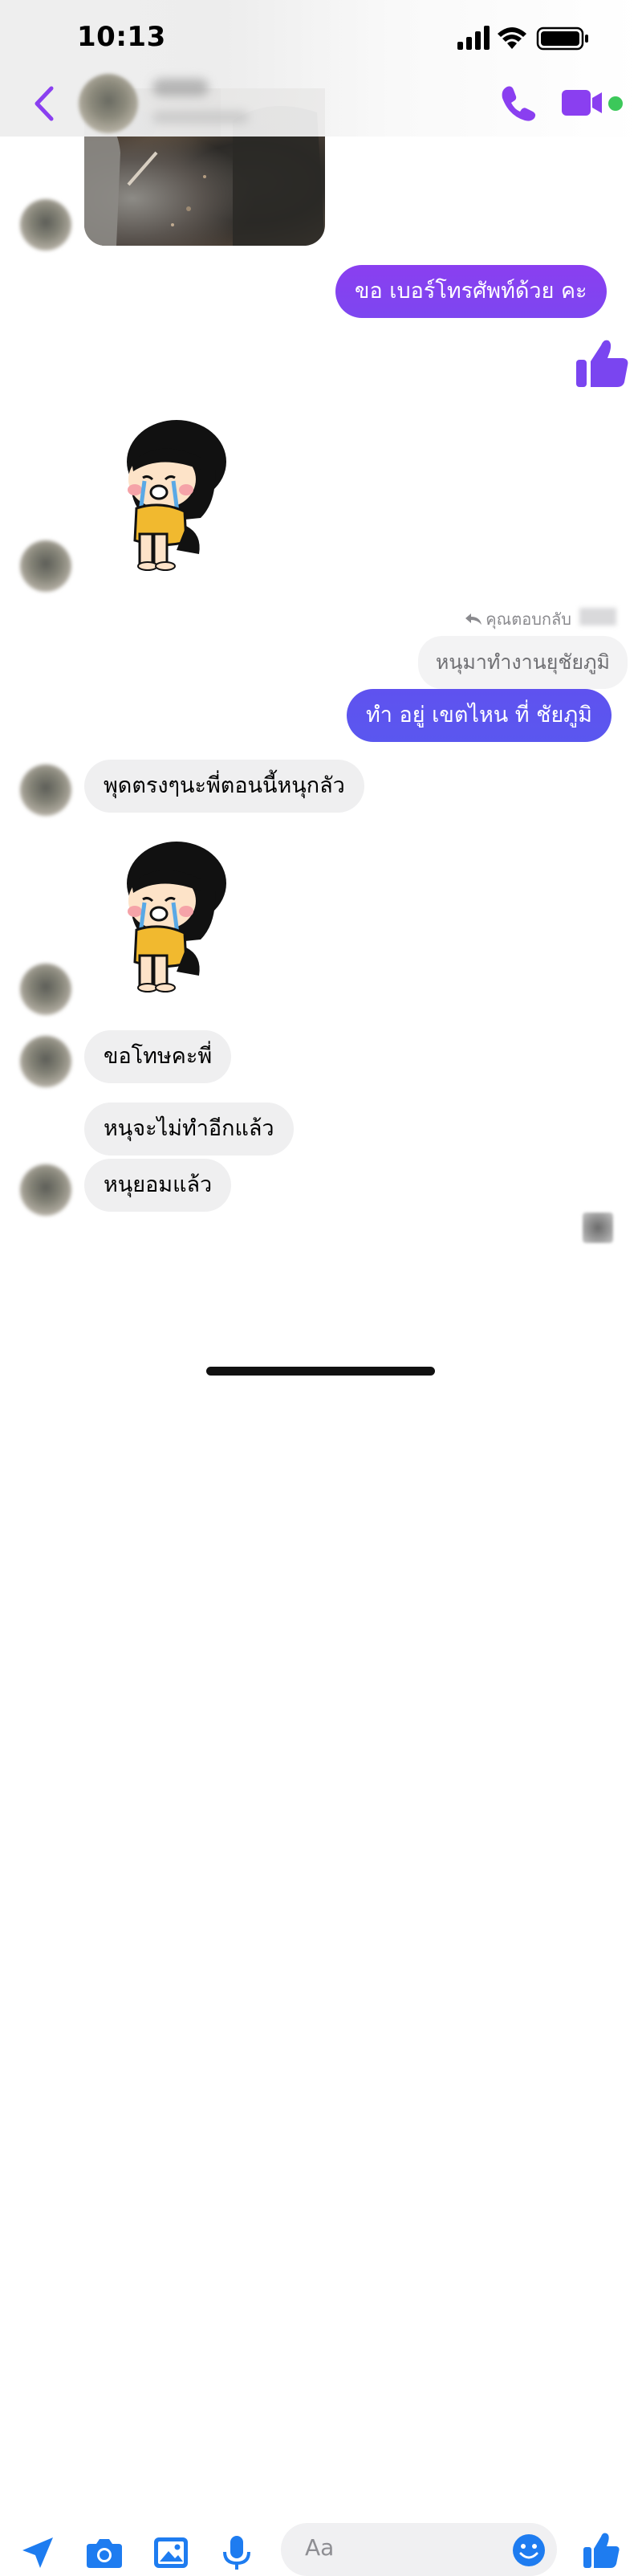  Describe the element at coordinates (419, 2549) in the screenshot. I see `message-input: Aa` at that location.